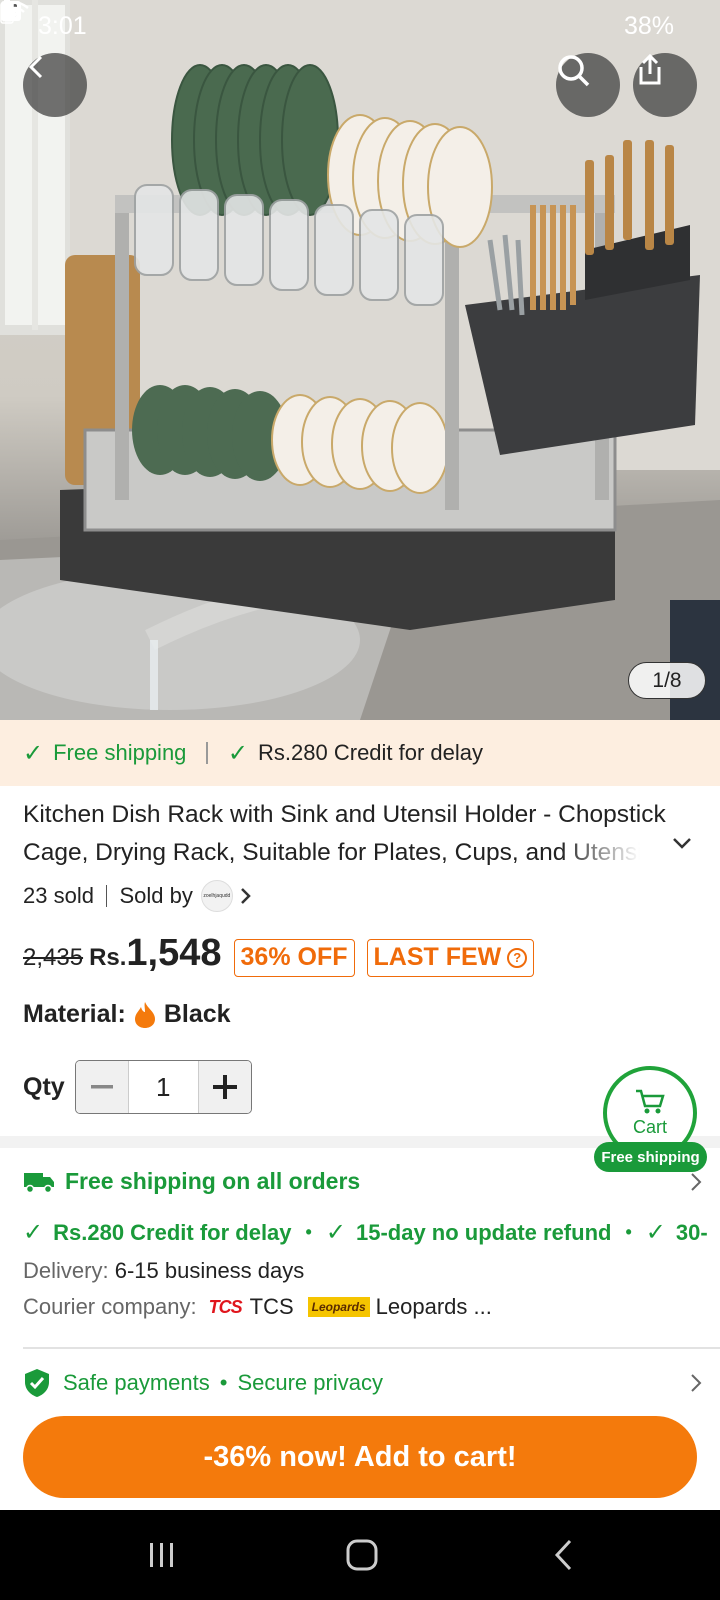 Image resolution: width=720 pixels, height=1600 pixels. What do you see at coordinates (360, 1457) in the screenshot?
I see `add-to-cart-button: -36% now! Add to cart!` at bounding box center [360, 1457].